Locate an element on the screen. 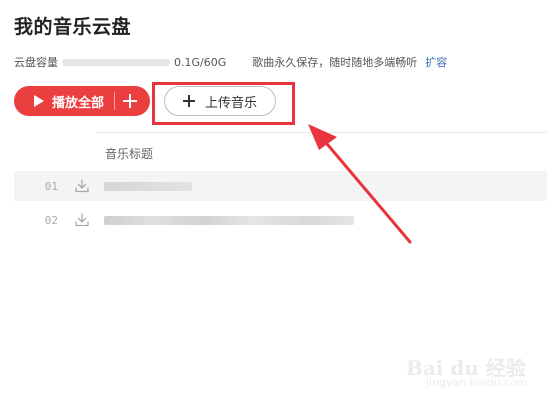 The width and height of the screenshot is (547, 405). capacity-label: 云盘容量 is located at coordinates (36, 62).